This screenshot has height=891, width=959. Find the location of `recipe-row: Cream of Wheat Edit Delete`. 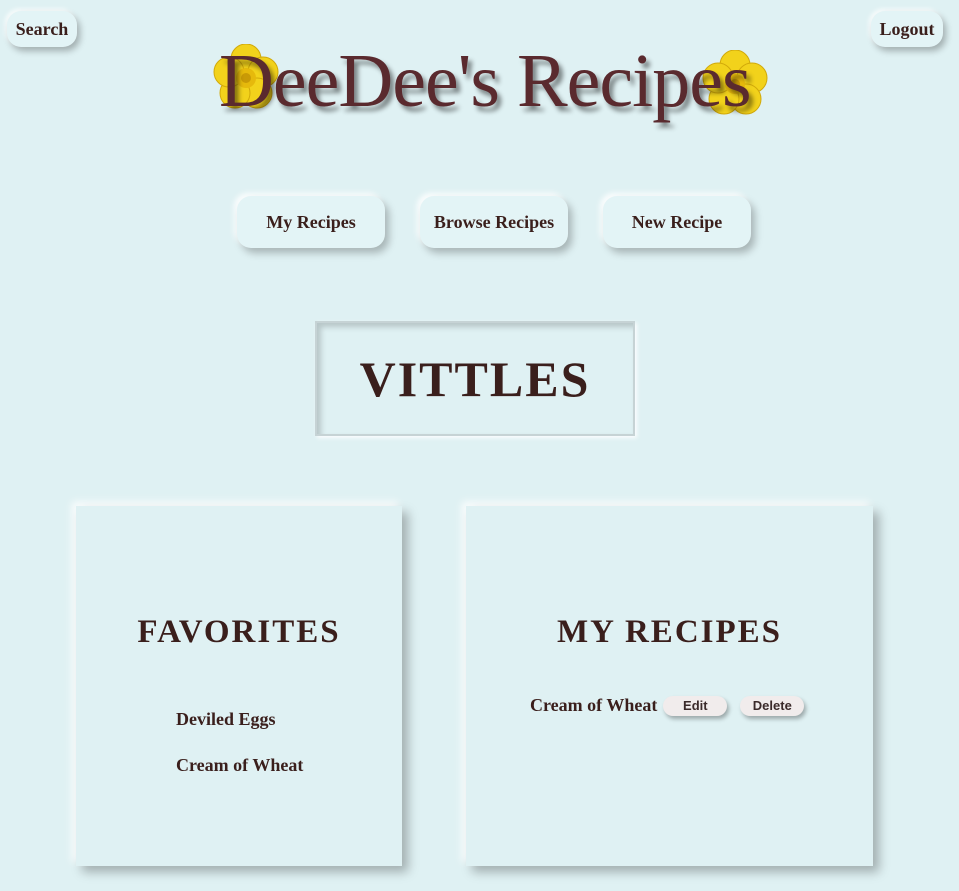

recipe-row: Cream of Wheat Edit Delete is located at coordinates (667, 705).